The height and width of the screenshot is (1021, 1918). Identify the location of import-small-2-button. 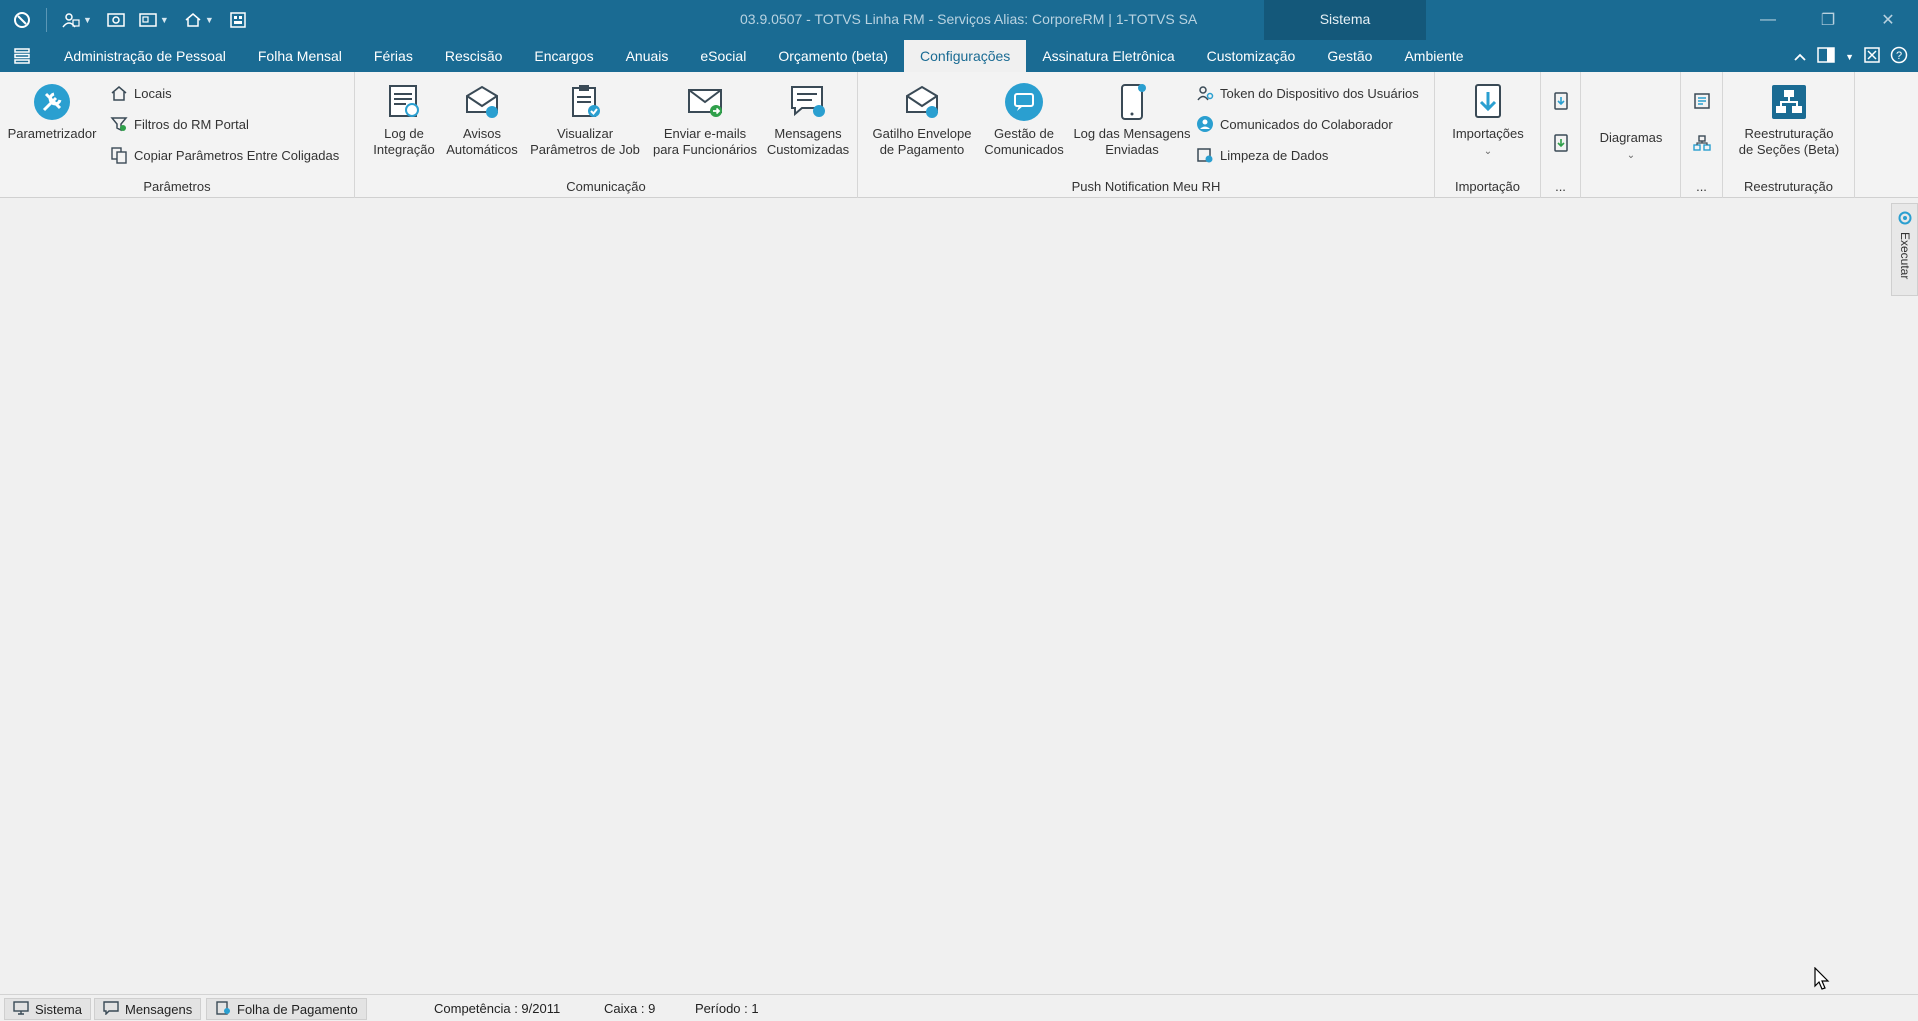
(1561, 143).